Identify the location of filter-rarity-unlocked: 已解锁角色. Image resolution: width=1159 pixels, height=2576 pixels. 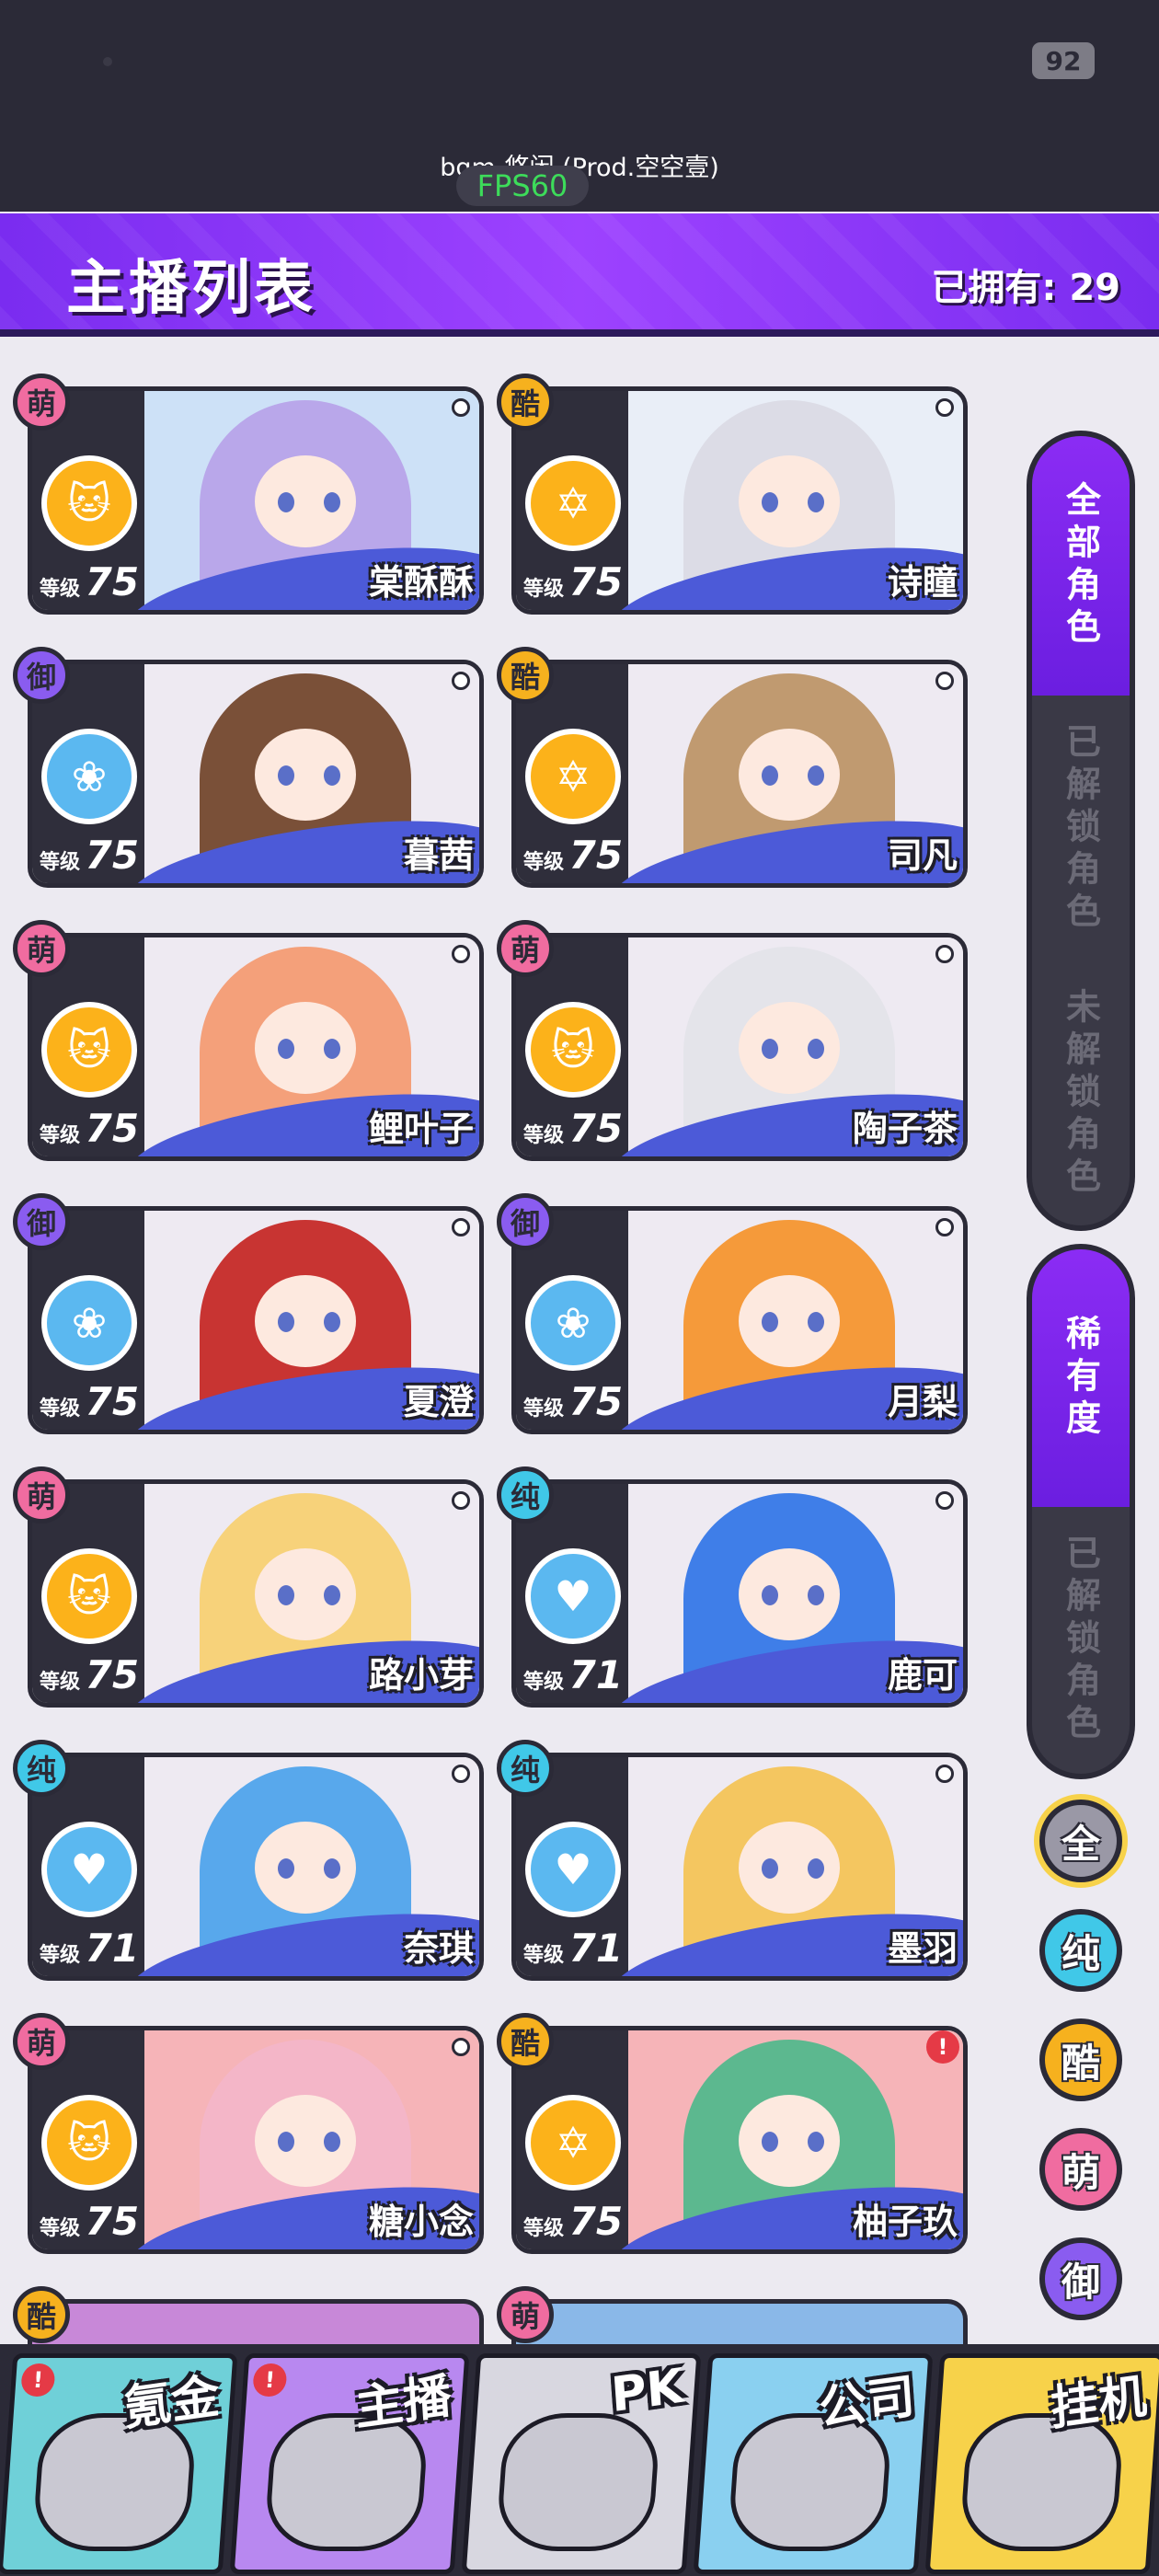
(1081, 1640).